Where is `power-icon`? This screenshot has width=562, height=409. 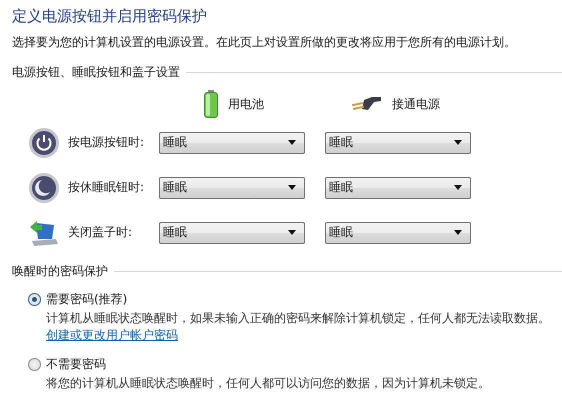 power-icon is located at coordinates (44, 142).